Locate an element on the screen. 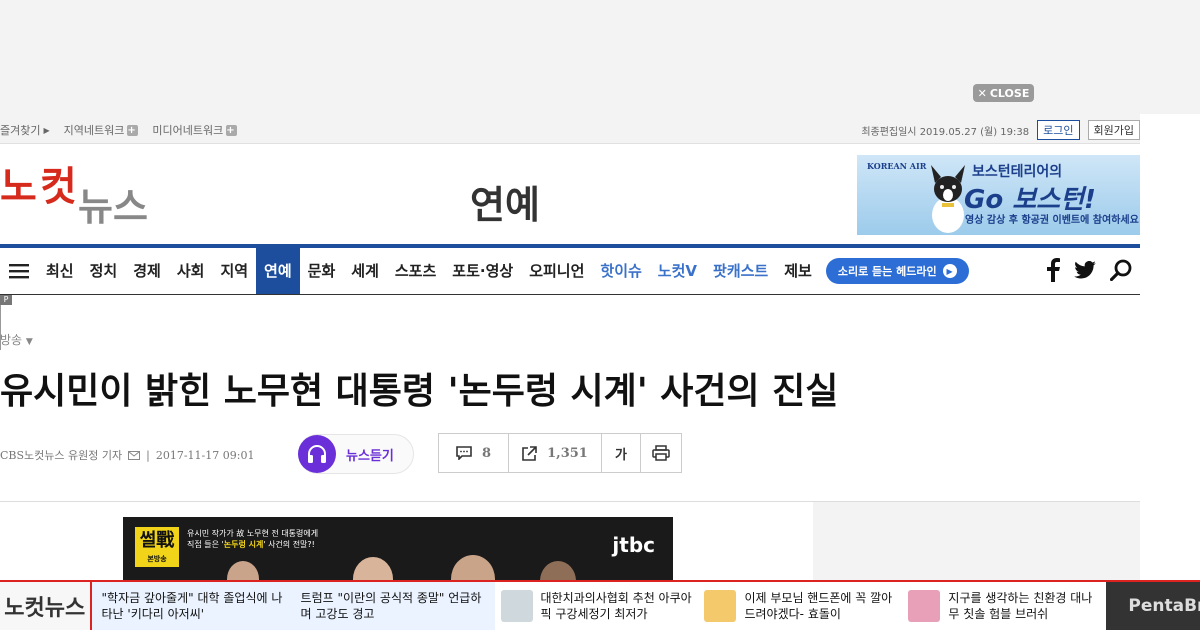 The height and width of the screenshot is (630, 1200). print-icon is located at coordinates (661, 453).